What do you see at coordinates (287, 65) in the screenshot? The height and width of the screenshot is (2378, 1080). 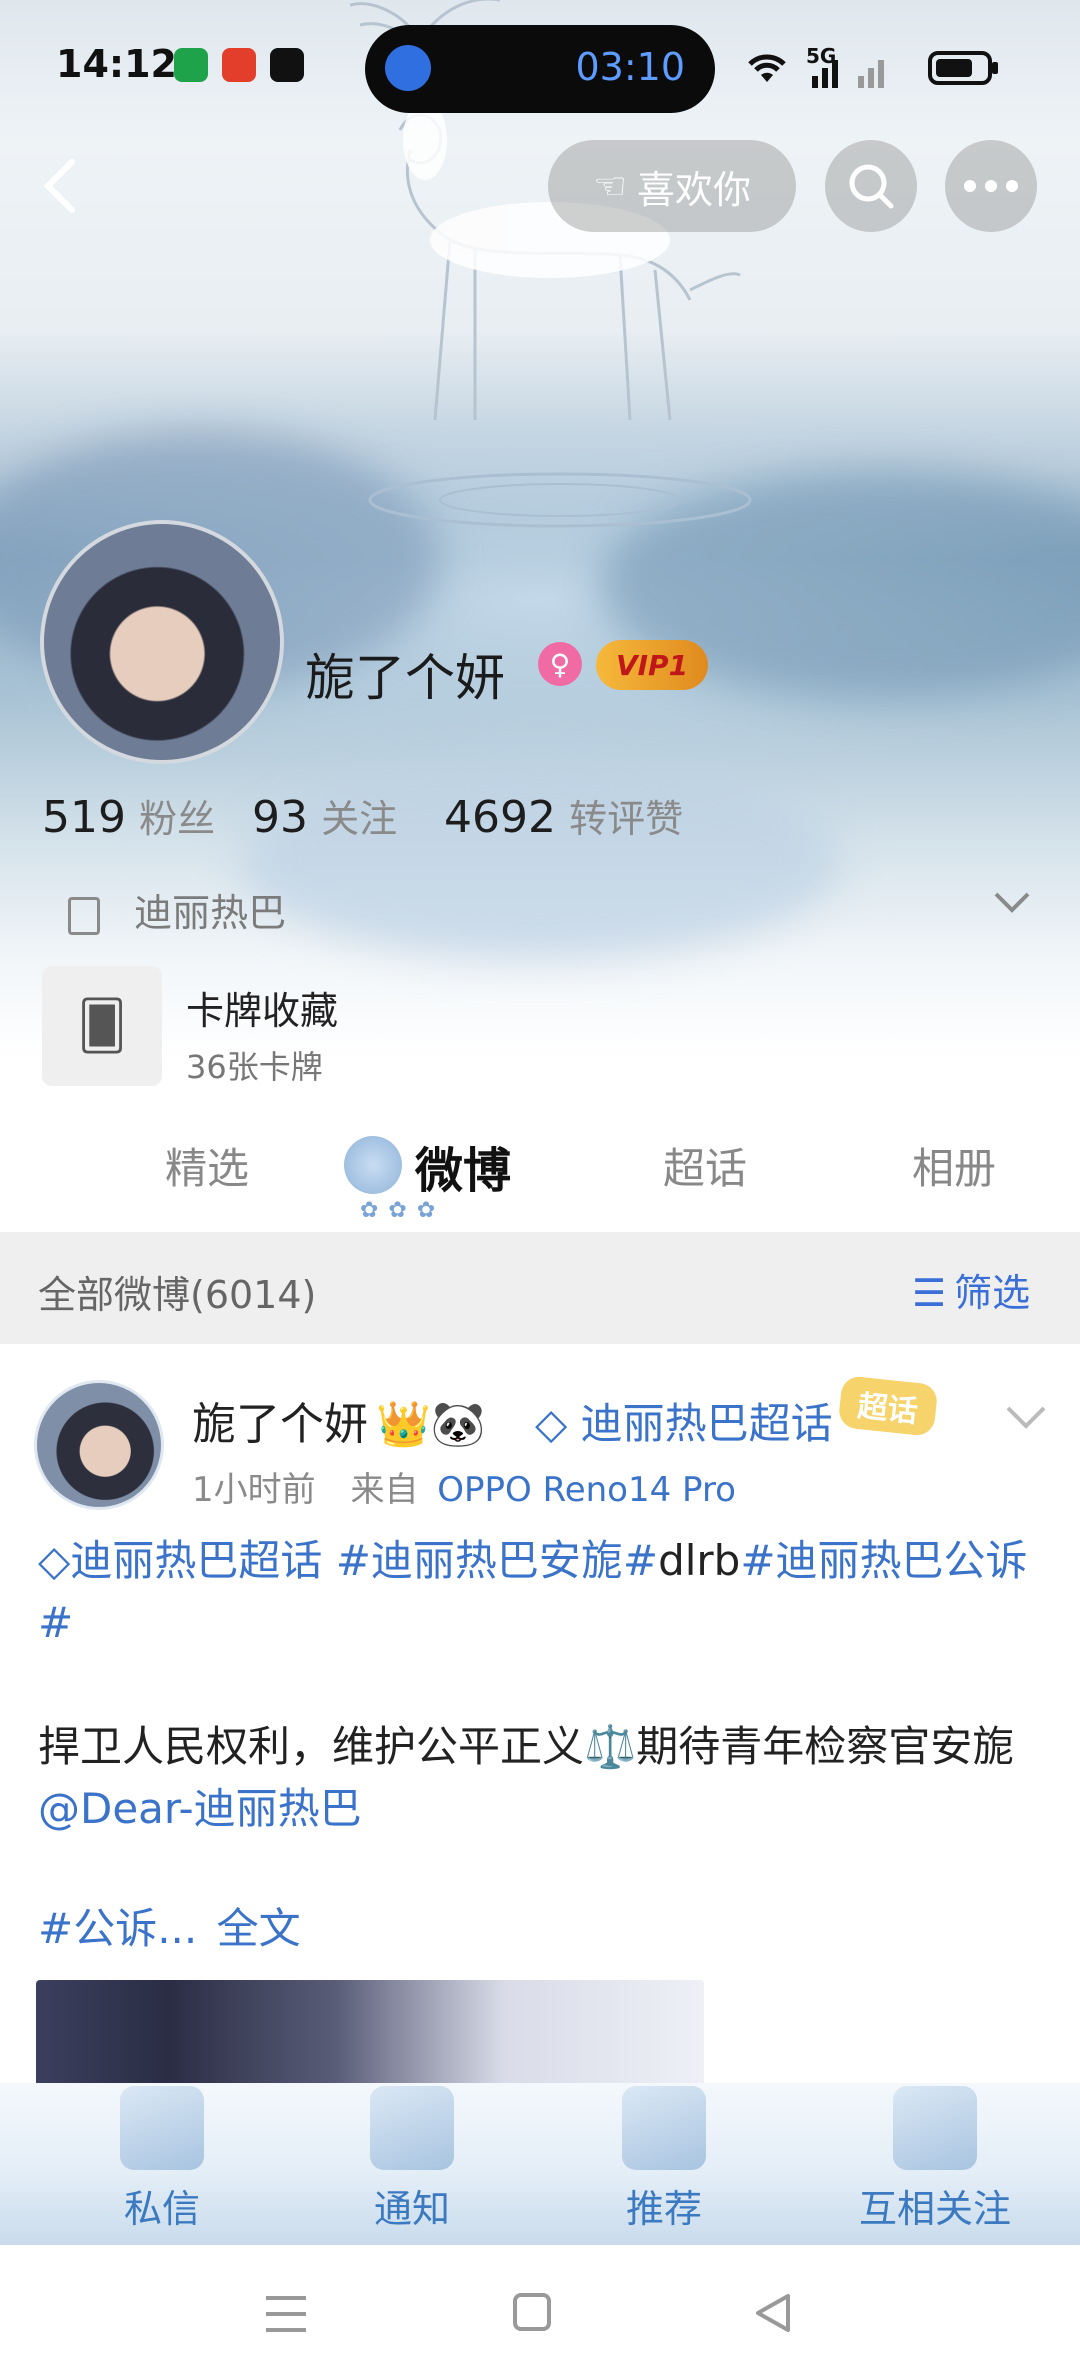 I see `tiktok-icon` at bounding box center [287, 65].